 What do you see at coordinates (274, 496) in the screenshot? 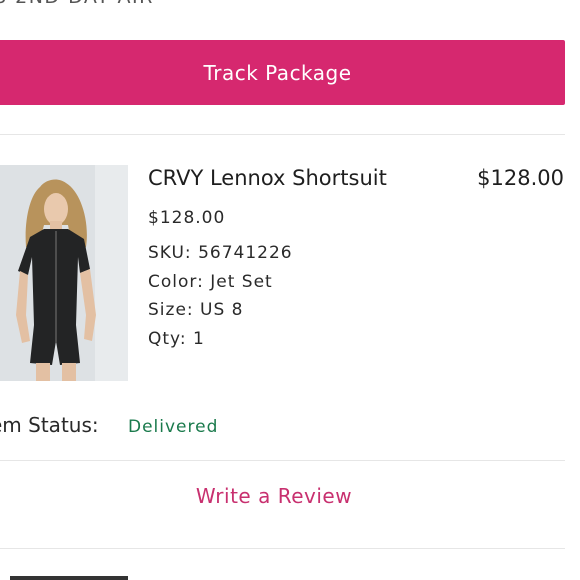
I see `write-review-link: Write a Review` at bounding box center [274, 496].